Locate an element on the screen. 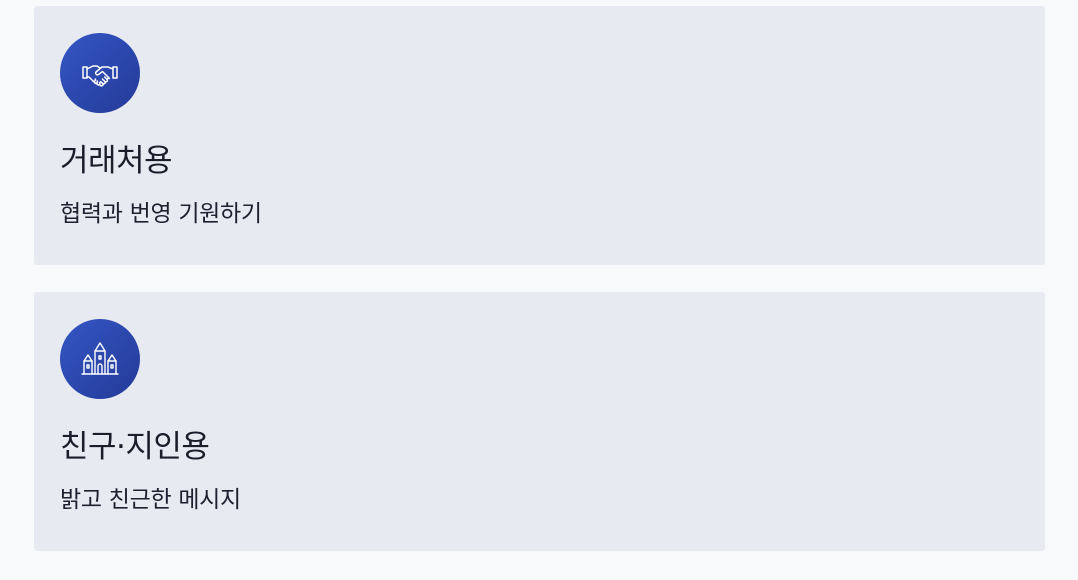  card-subtitle: 협력과 번영 기원하기 is located at coordinates (161, 214).